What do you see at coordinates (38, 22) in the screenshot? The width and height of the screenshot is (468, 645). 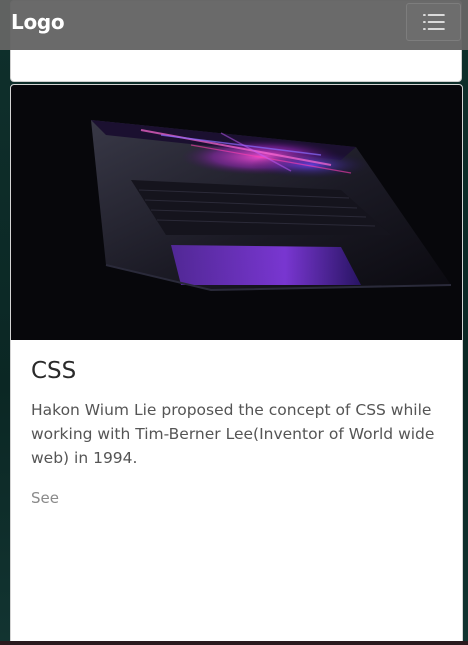 I see `logo-link: Logo` at bounding box center [38, 22].